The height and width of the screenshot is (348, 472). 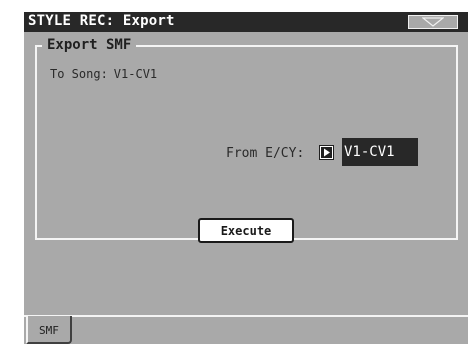 I want to click on from-label: From E/CY:, so click(x=265, y=153).